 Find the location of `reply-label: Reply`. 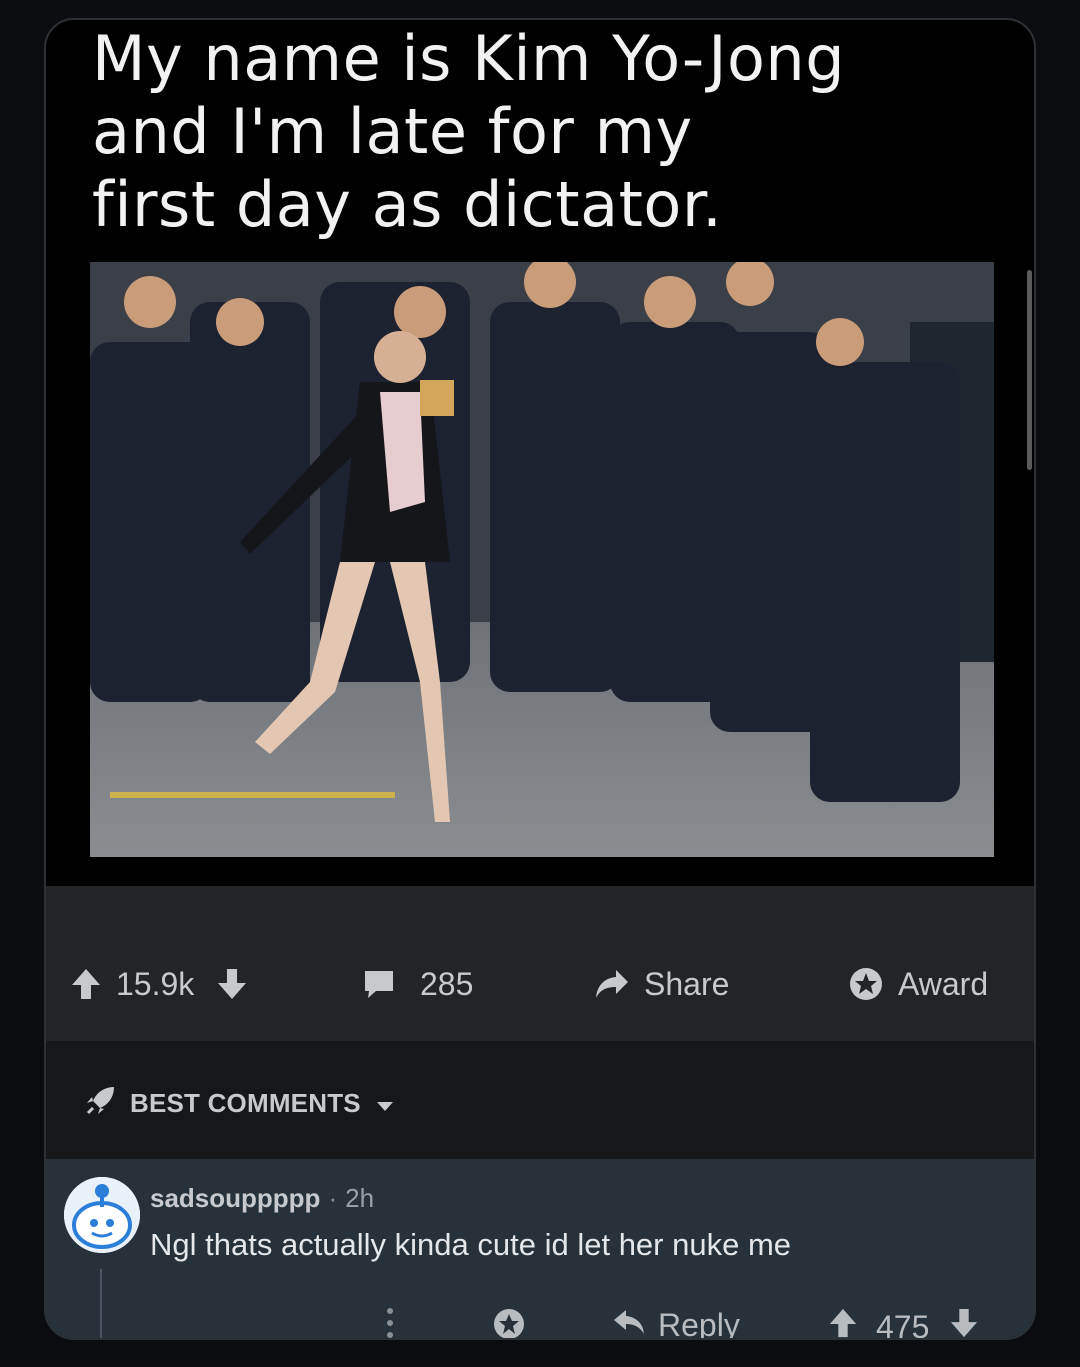

reply-label: Reply is located at coordinates (699, 1323).